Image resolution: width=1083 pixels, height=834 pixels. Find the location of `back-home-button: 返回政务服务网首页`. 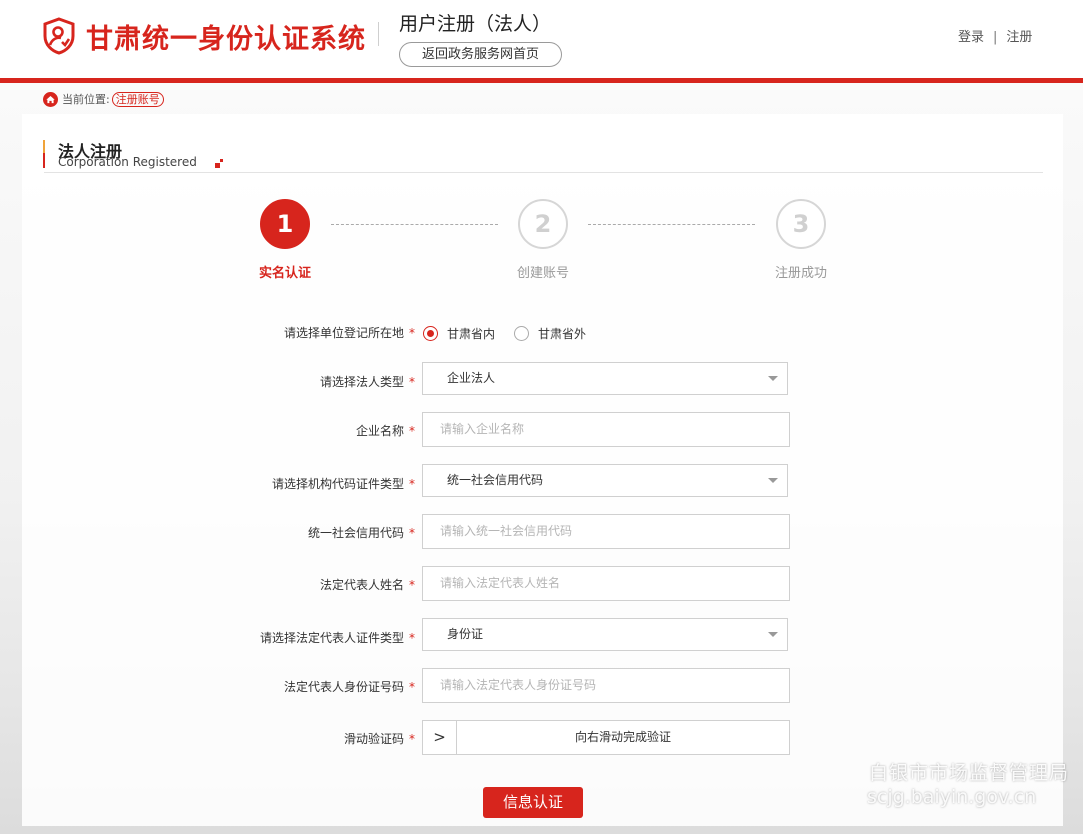

back-home-button: 返回政务服务网首页 is located at coordinates (480, 54).